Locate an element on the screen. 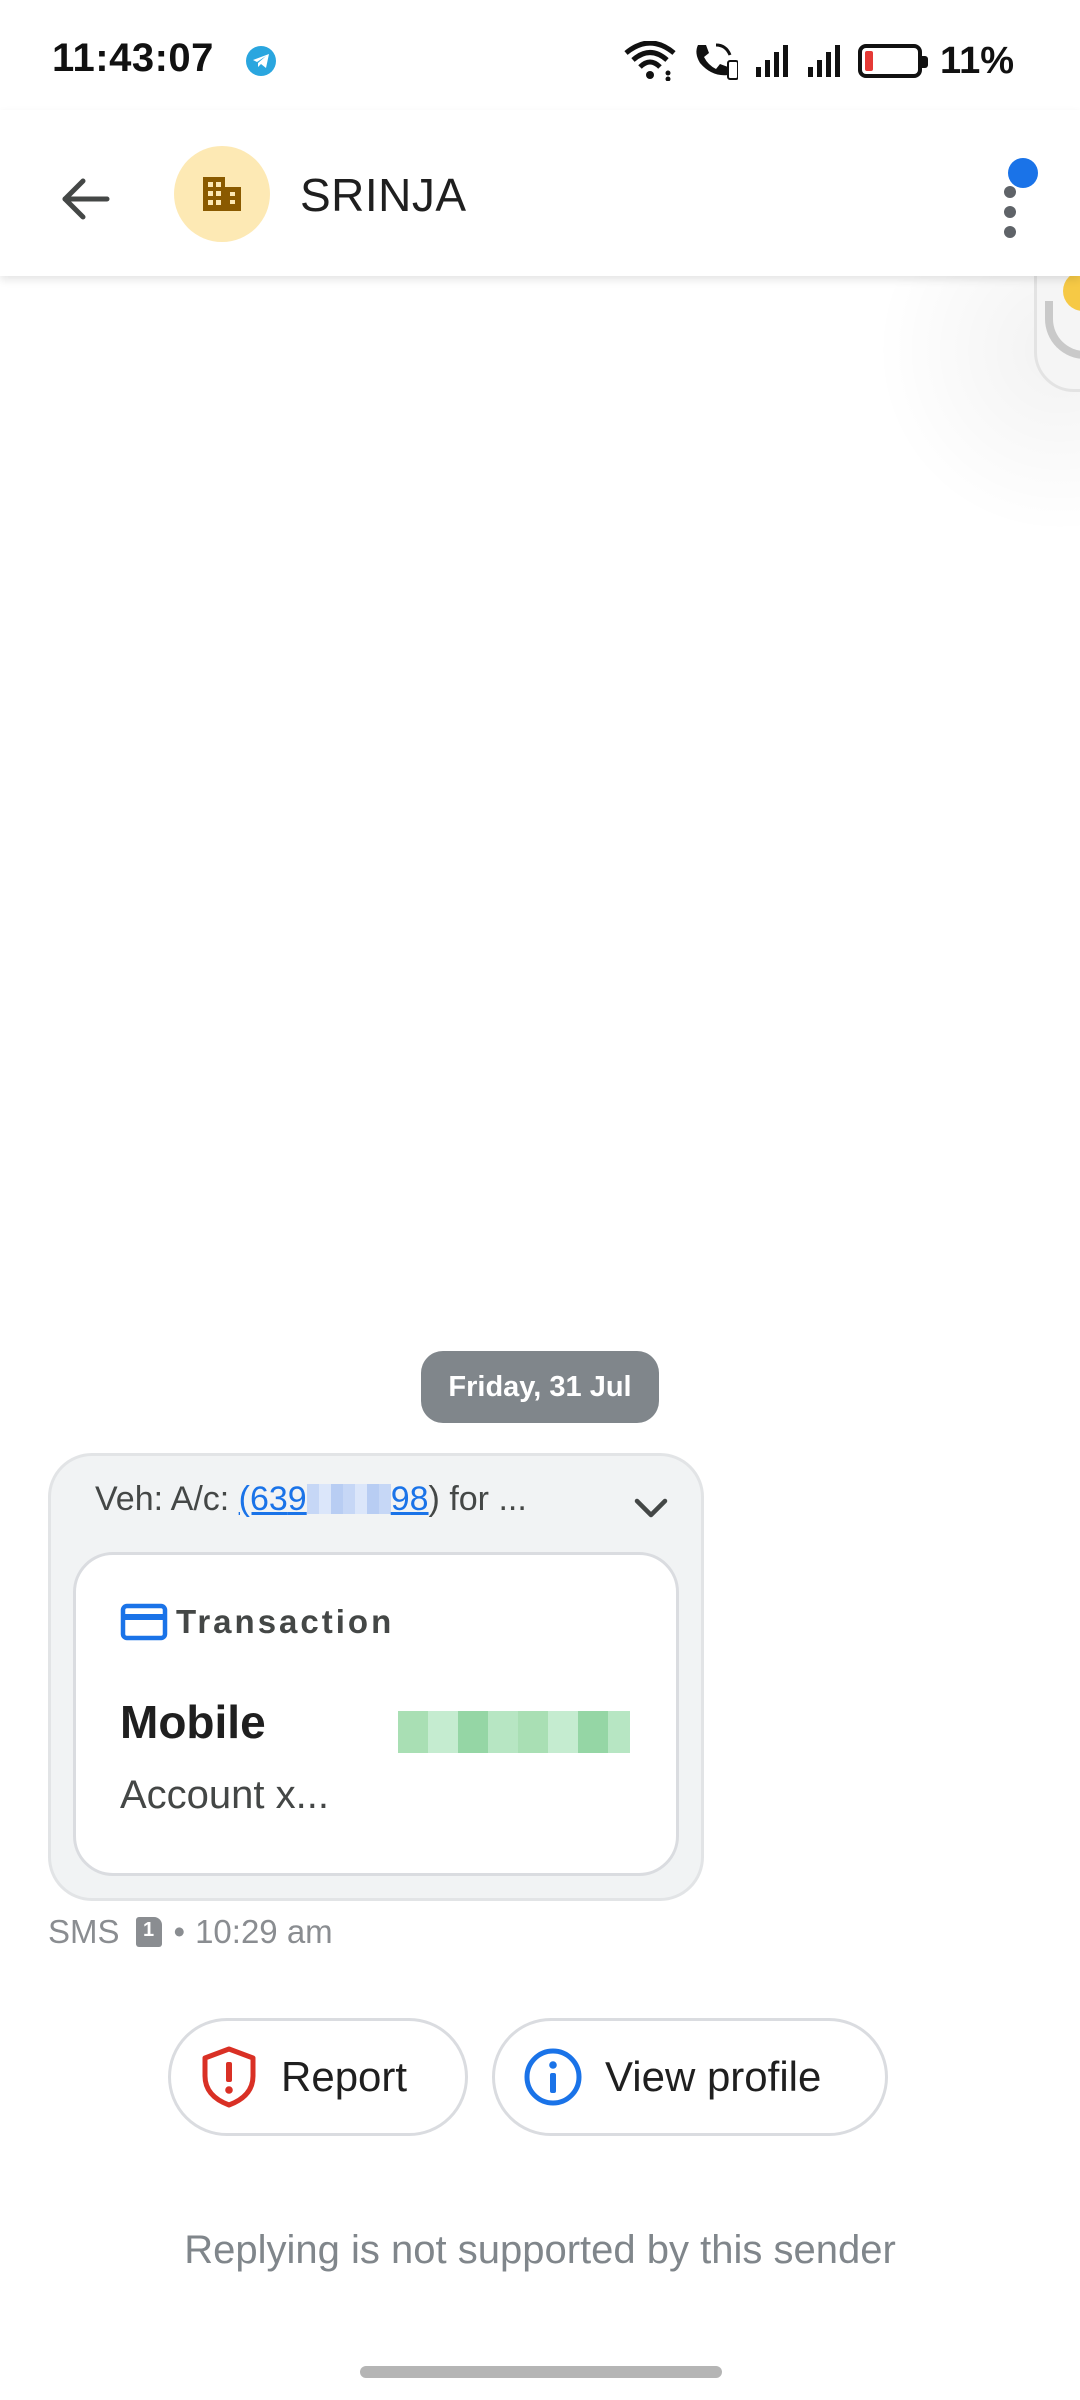  home-indicator is located at coordinates (541, 2372).